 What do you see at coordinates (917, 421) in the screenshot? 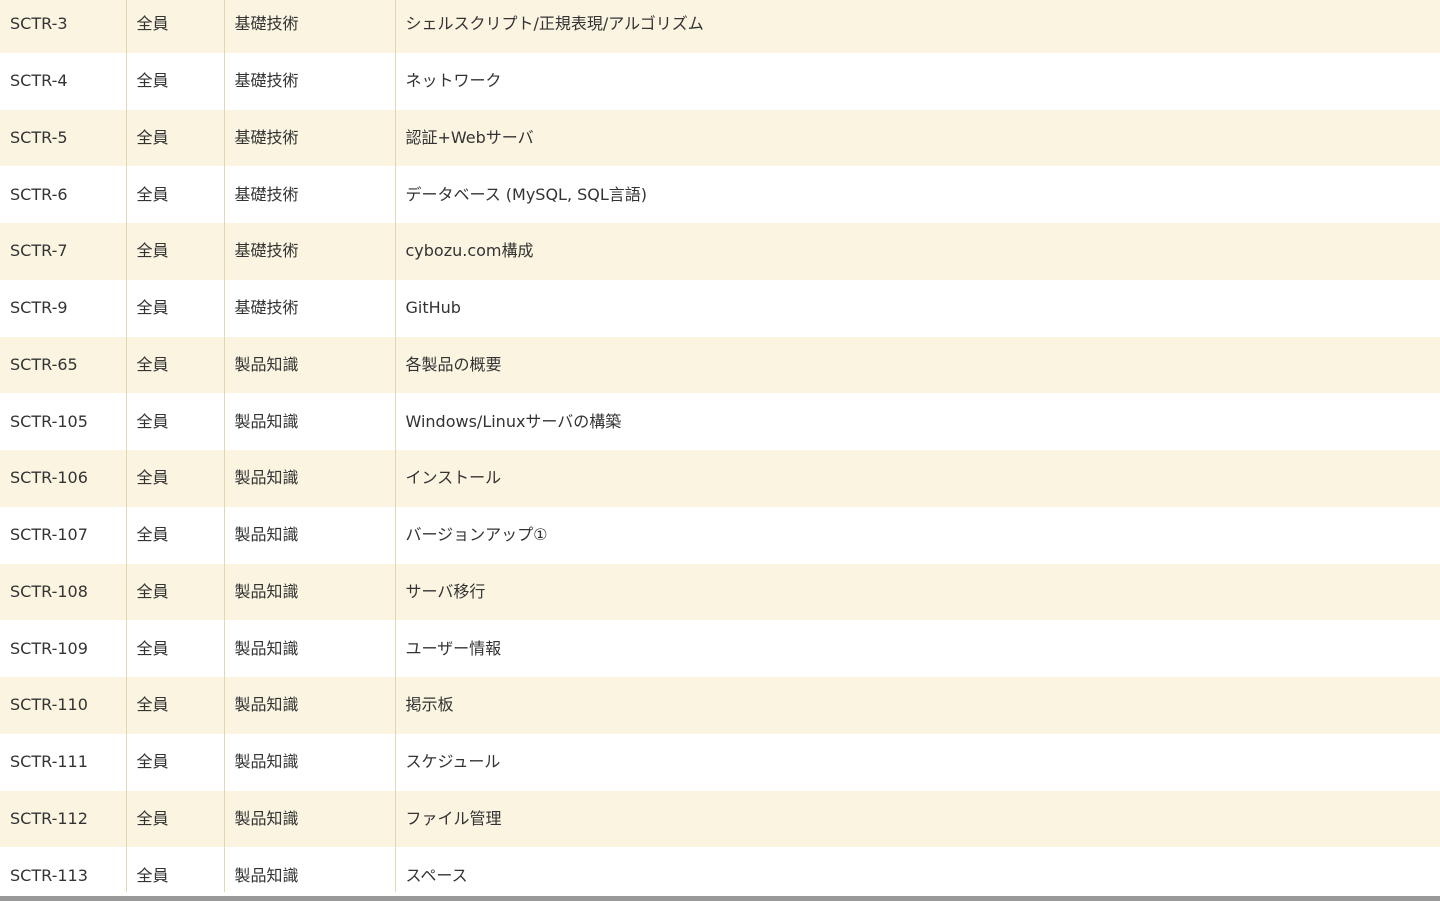
I see `cell-title: Windows/Linuxサーバの構築` at bounding box center [917, 421].